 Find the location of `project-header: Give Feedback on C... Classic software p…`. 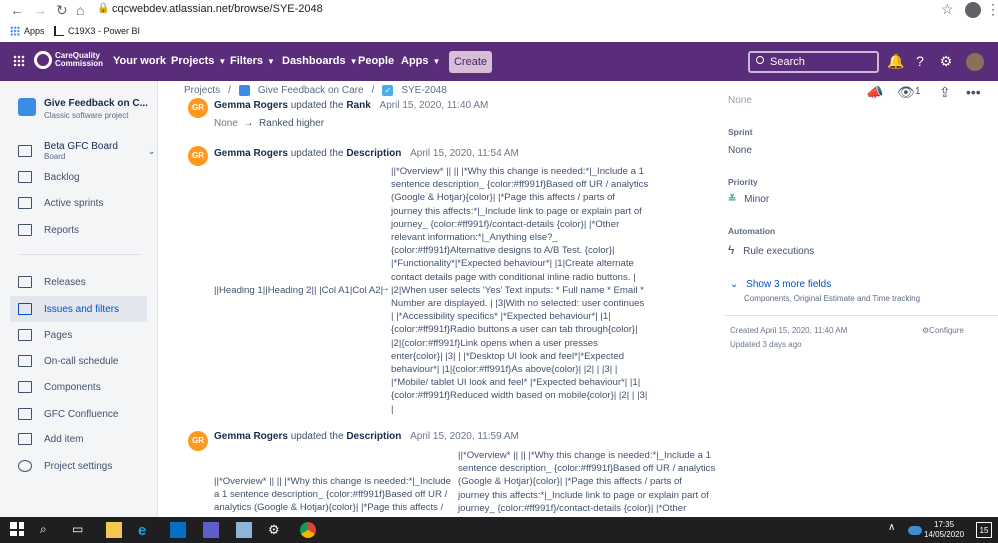

project-header: Give Feedback on C... Classic software p… is located at coordinates (83, 109).